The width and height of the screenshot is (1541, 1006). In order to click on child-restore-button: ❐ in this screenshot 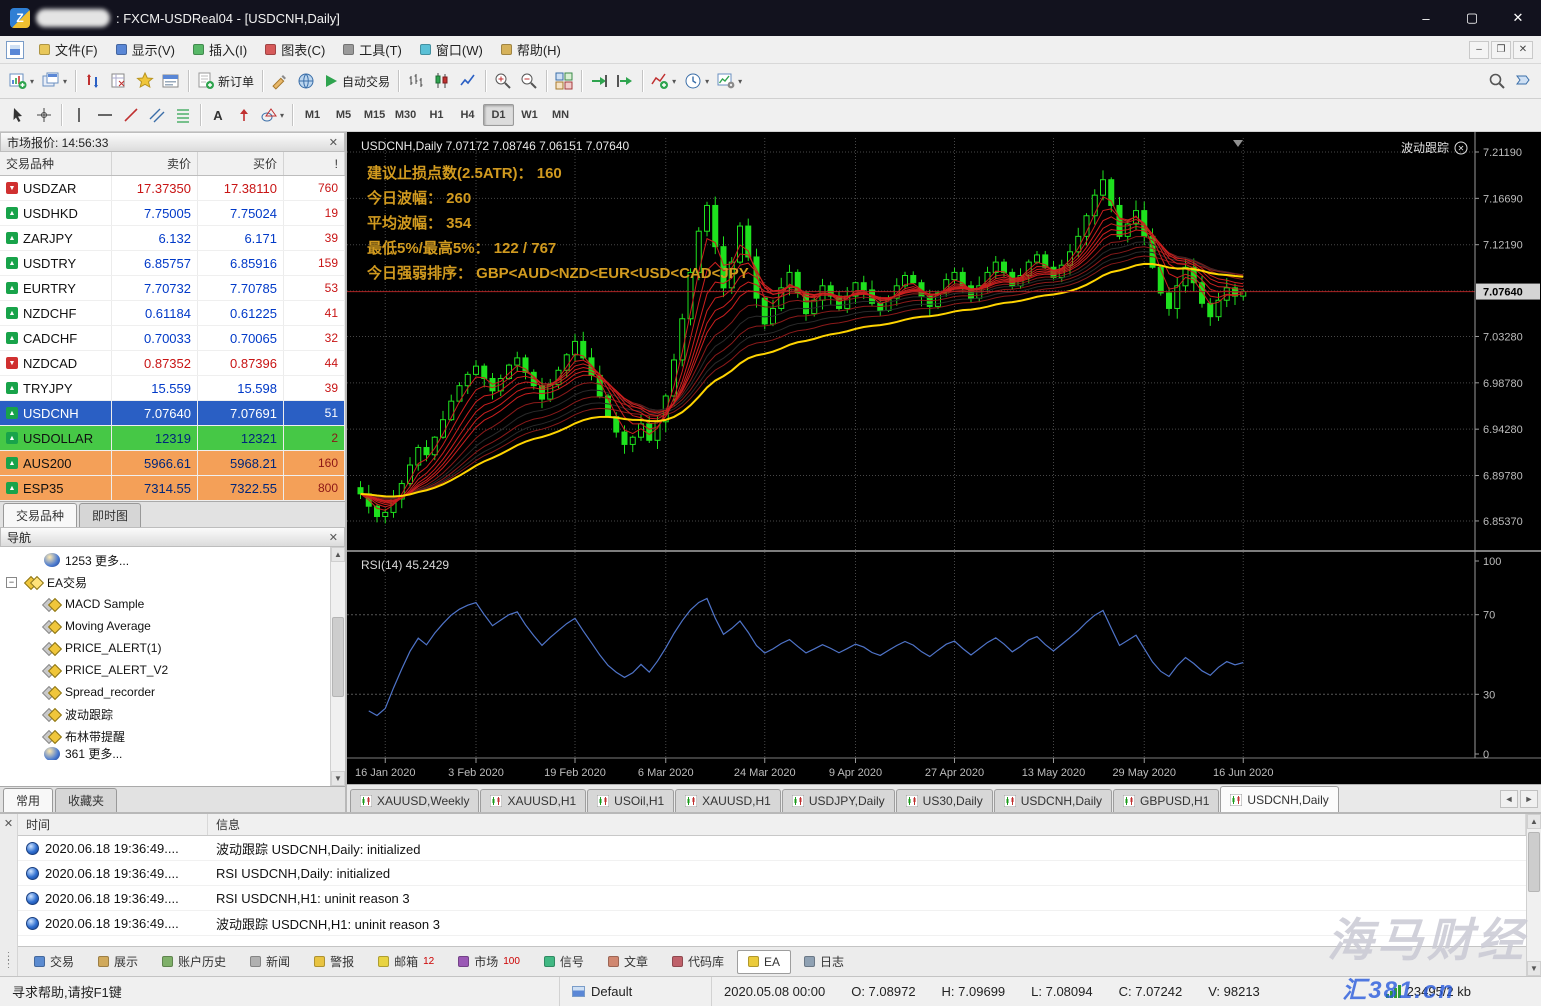, I will do `click(1501, 49)`.